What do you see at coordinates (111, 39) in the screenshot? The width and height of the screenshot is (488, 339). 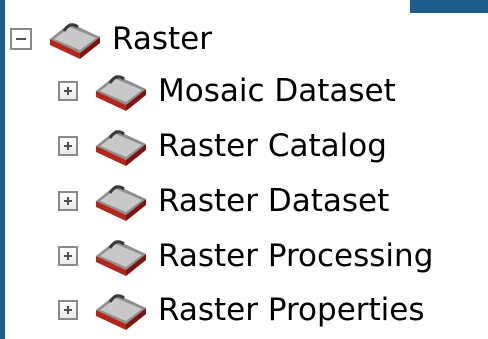 I see `tree-node-raster: Raster` at bounding box center [111, 39].